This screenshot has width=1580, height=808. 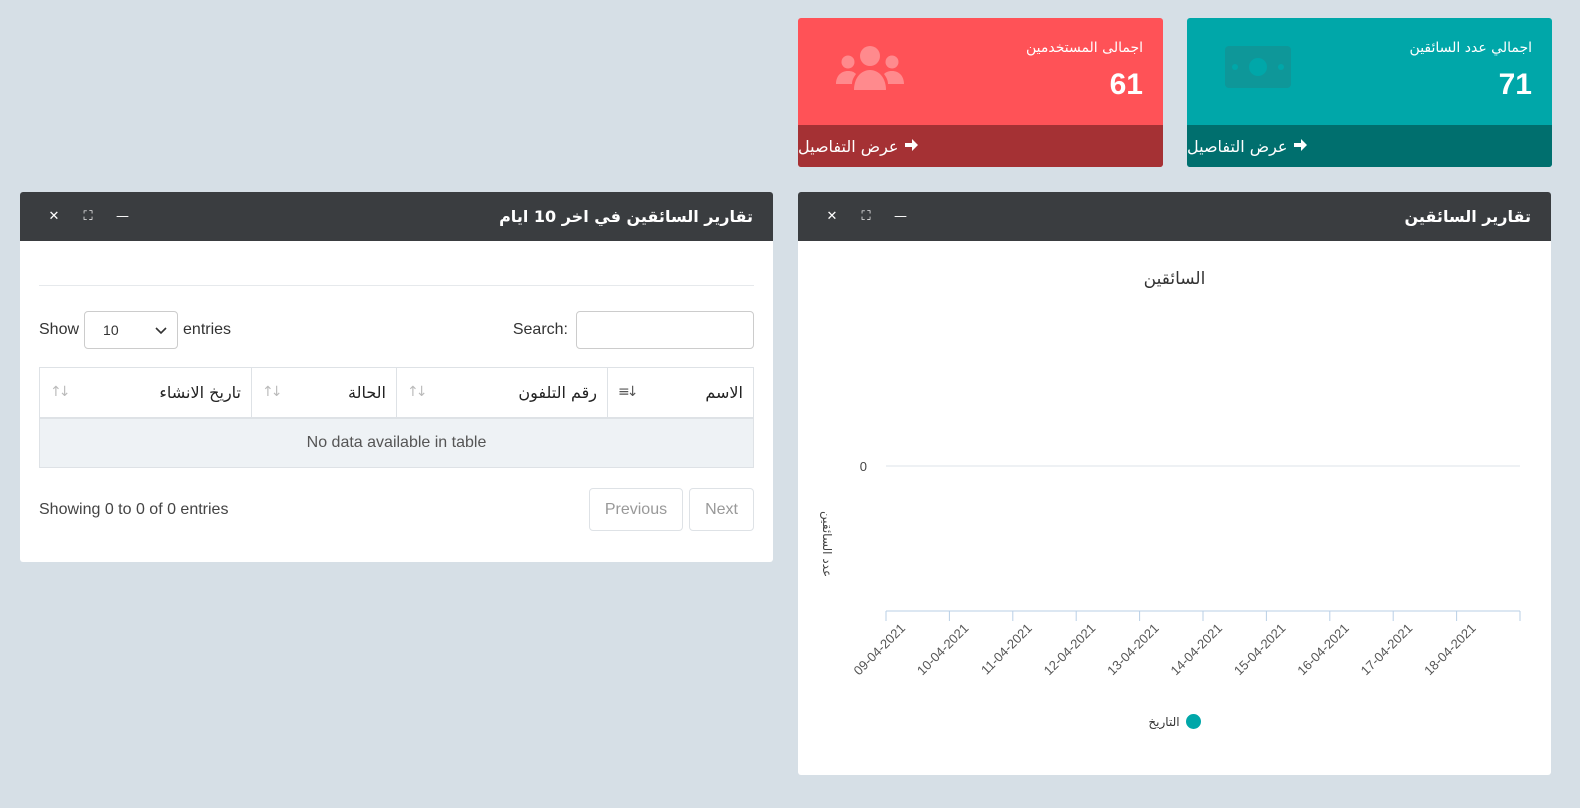 I want to click on empty-table-message: No data available in table, so click(x=396, y=442).